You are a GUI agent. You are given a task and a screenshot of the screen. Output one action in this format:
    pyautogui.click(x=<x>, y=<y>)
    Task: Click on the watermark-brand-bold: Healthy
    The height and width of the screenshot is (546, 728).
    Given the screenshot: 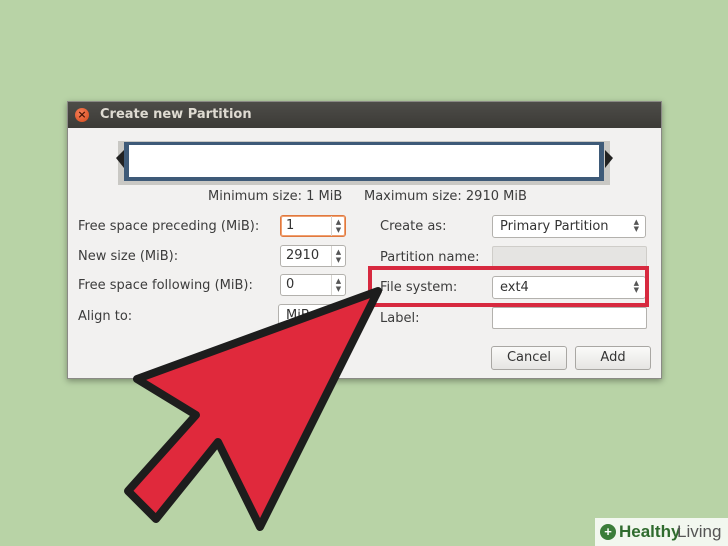 What is the action you would take?
    pyautogui.click(x=650, y=531)
    